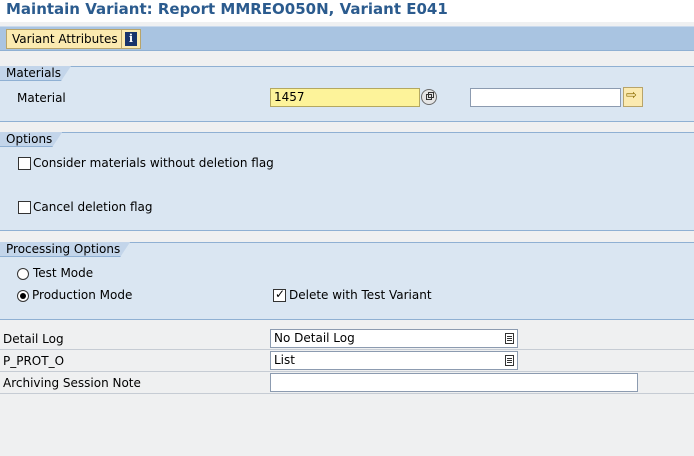  What do you see at coordinates (24, 163) in the screenshot?
I see `consider-materials-checkbox` at bounding box center [24, 163].